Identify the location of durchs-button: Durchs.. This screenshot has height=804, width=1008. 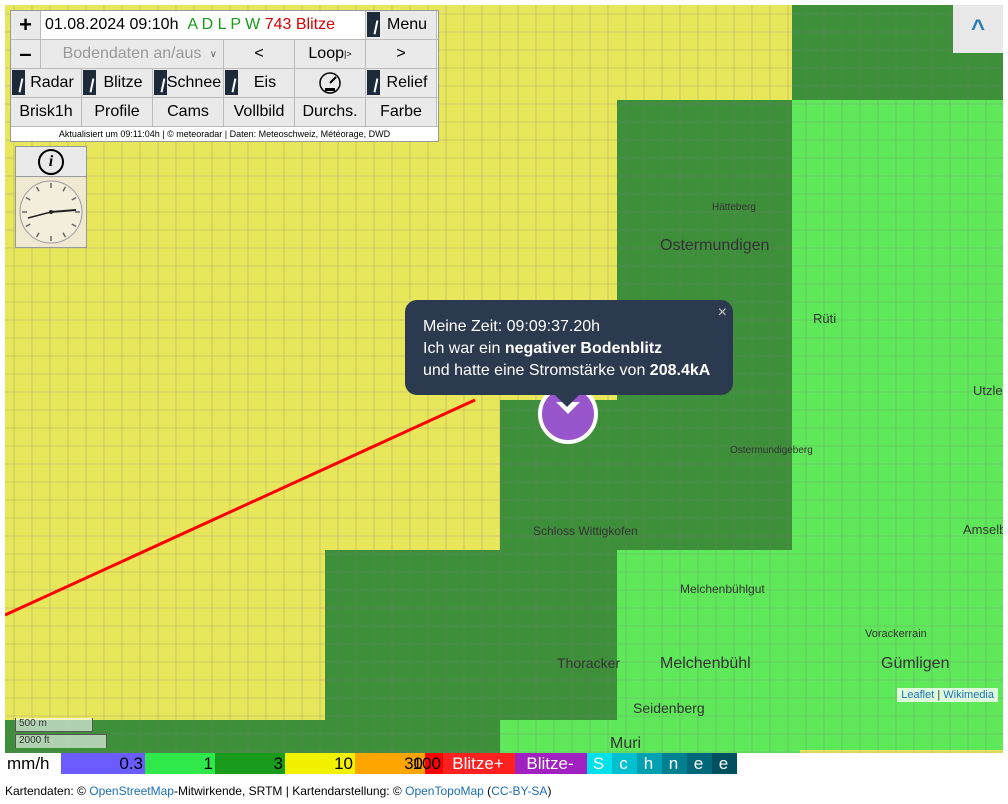
(330, 112).